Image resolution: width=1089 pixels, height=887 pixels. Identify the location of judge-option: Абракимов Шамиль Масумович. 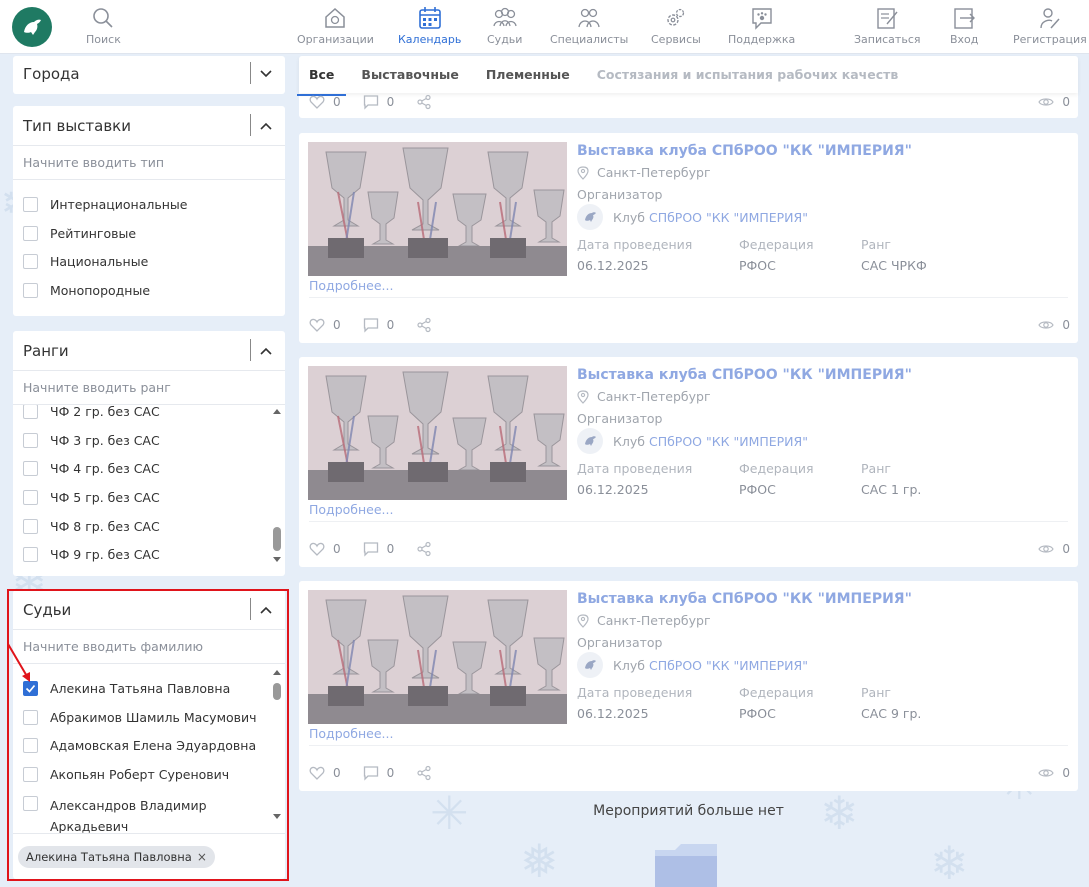
(149, 717).